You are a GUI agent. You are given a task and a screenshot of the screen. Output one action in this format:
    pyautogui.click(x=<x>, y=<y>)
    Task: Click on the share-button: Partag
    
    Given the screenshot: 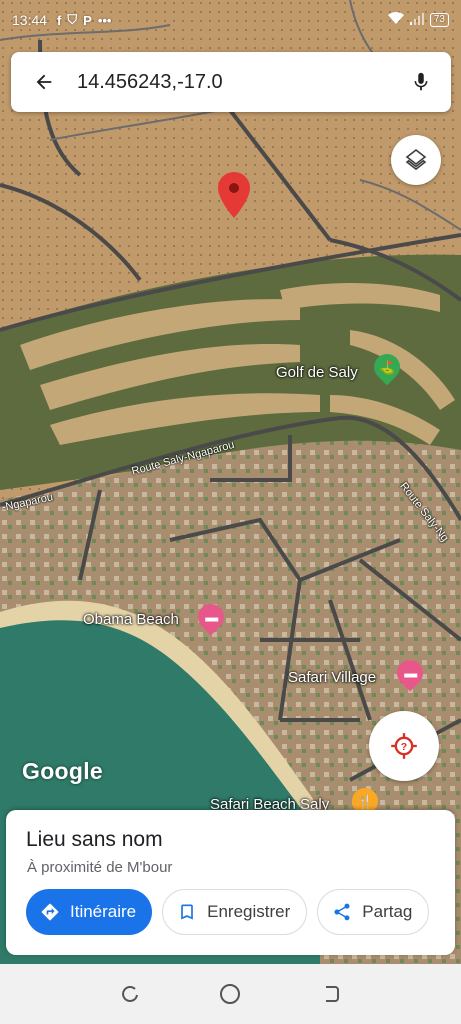 What is the action you would take?
    pyautogui.click(x=373, y=912)
    